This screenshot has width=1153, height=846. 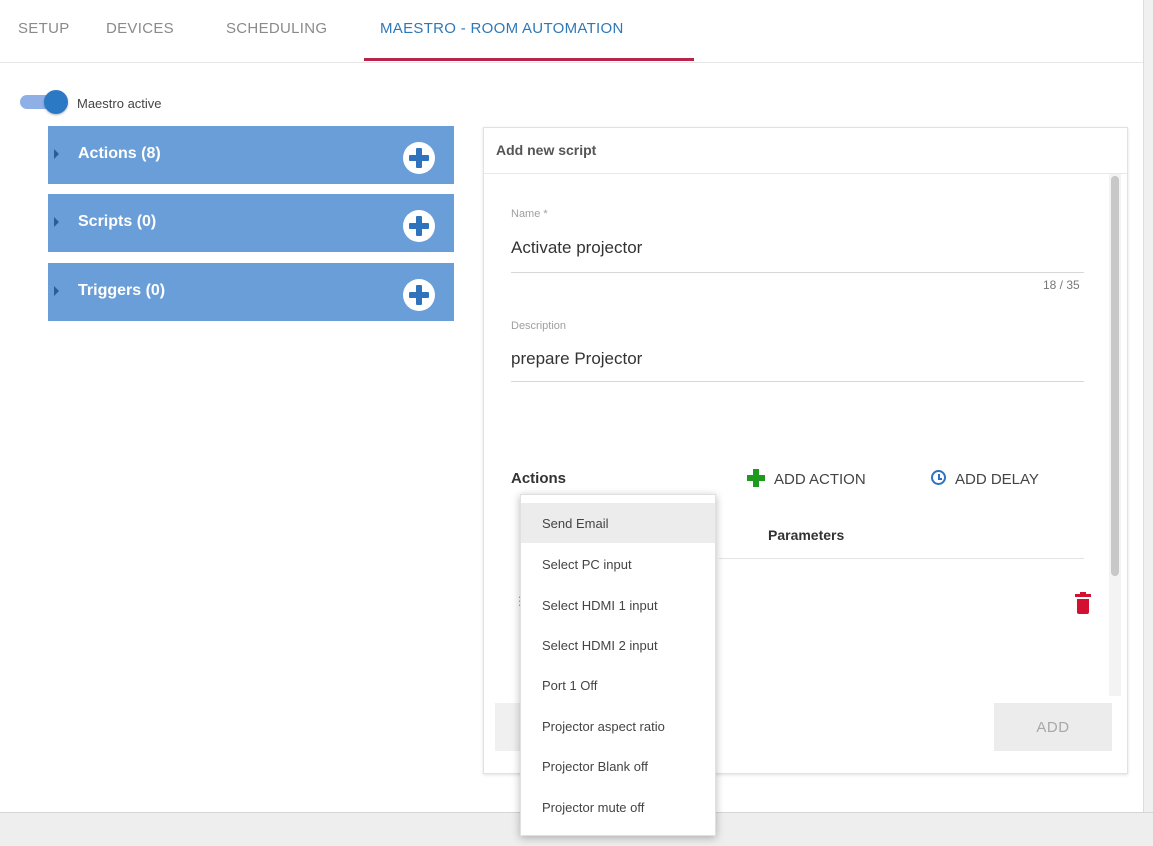 I want to click on card-title: Add new script, so click(x=546, y=150).